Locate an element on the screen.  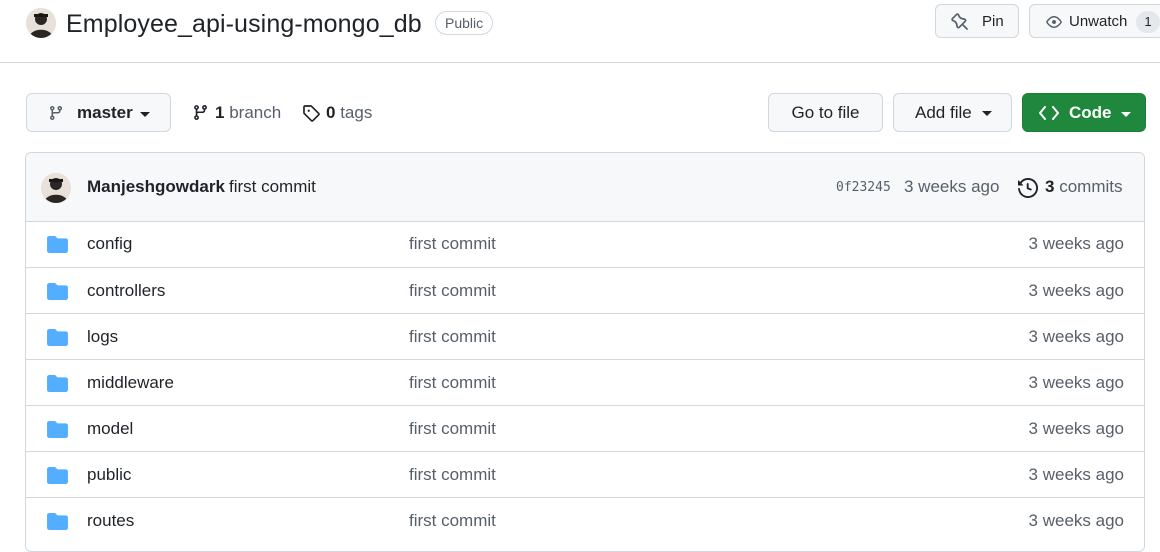
commit-author: Manjeshgowdark is located at coordinates (156, 187).